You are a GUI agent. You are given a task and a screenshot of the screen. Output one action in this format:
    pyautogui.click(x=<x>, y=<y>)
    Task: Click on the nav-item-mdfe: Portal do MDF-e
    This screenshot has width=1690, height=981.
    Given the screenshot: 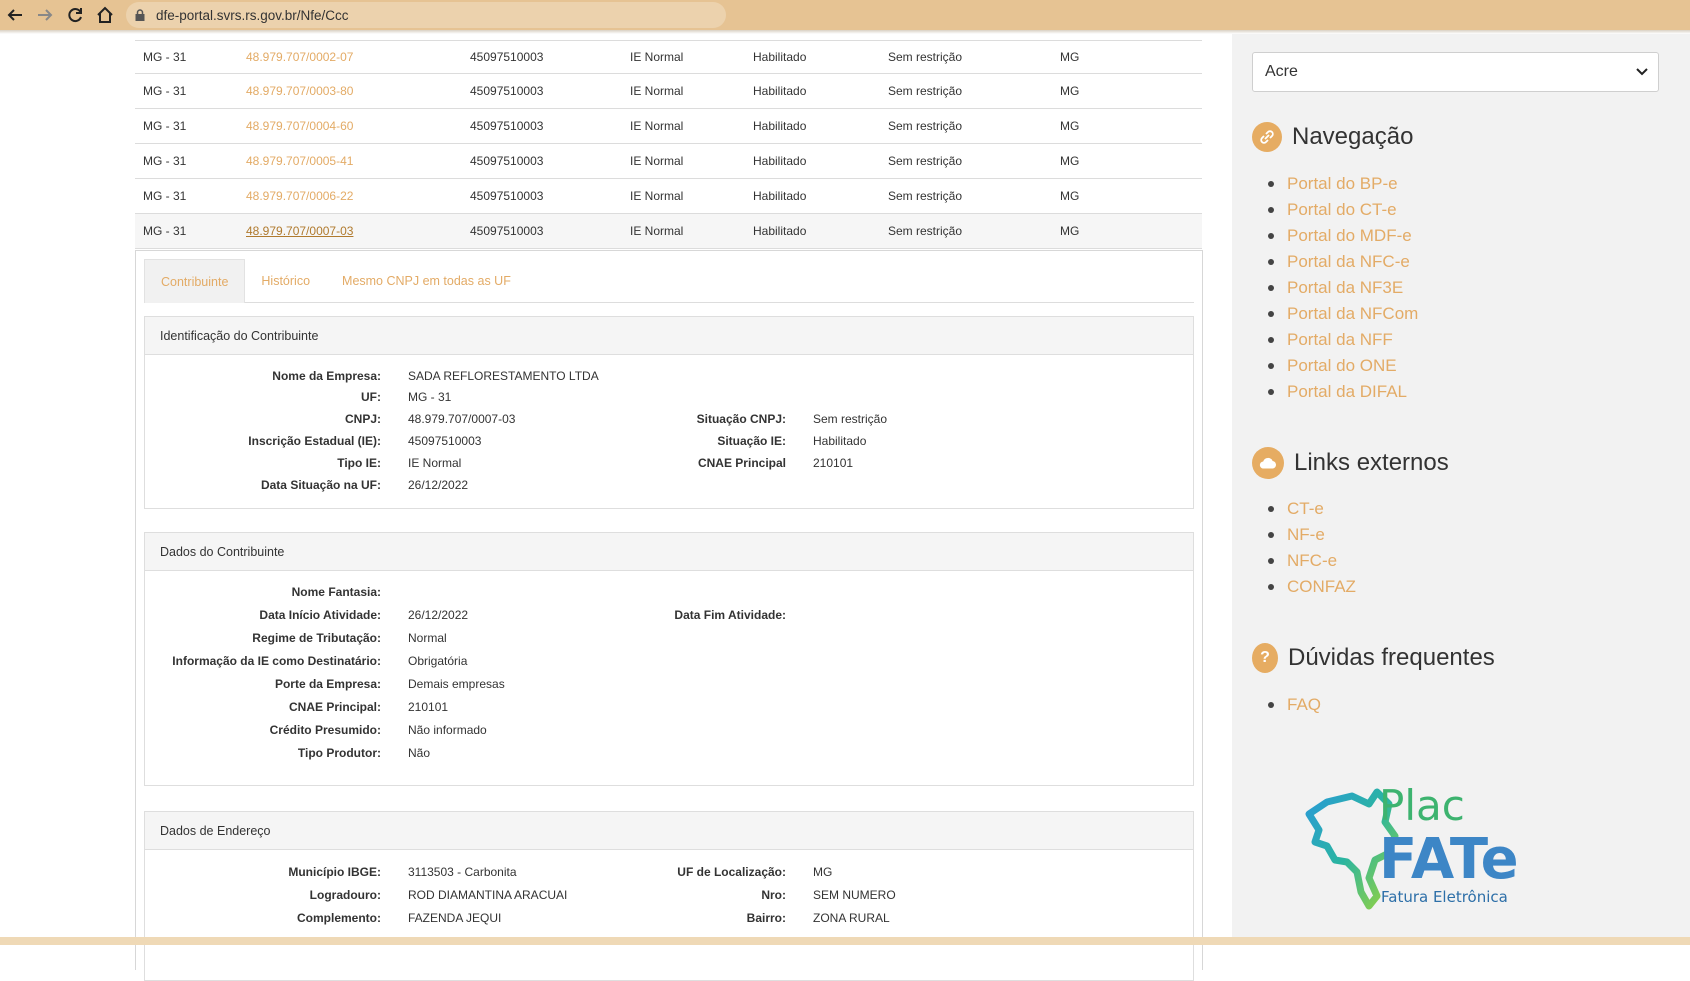 What is the action you would take?
    pyautogui.click(x=1352, y=236)
    